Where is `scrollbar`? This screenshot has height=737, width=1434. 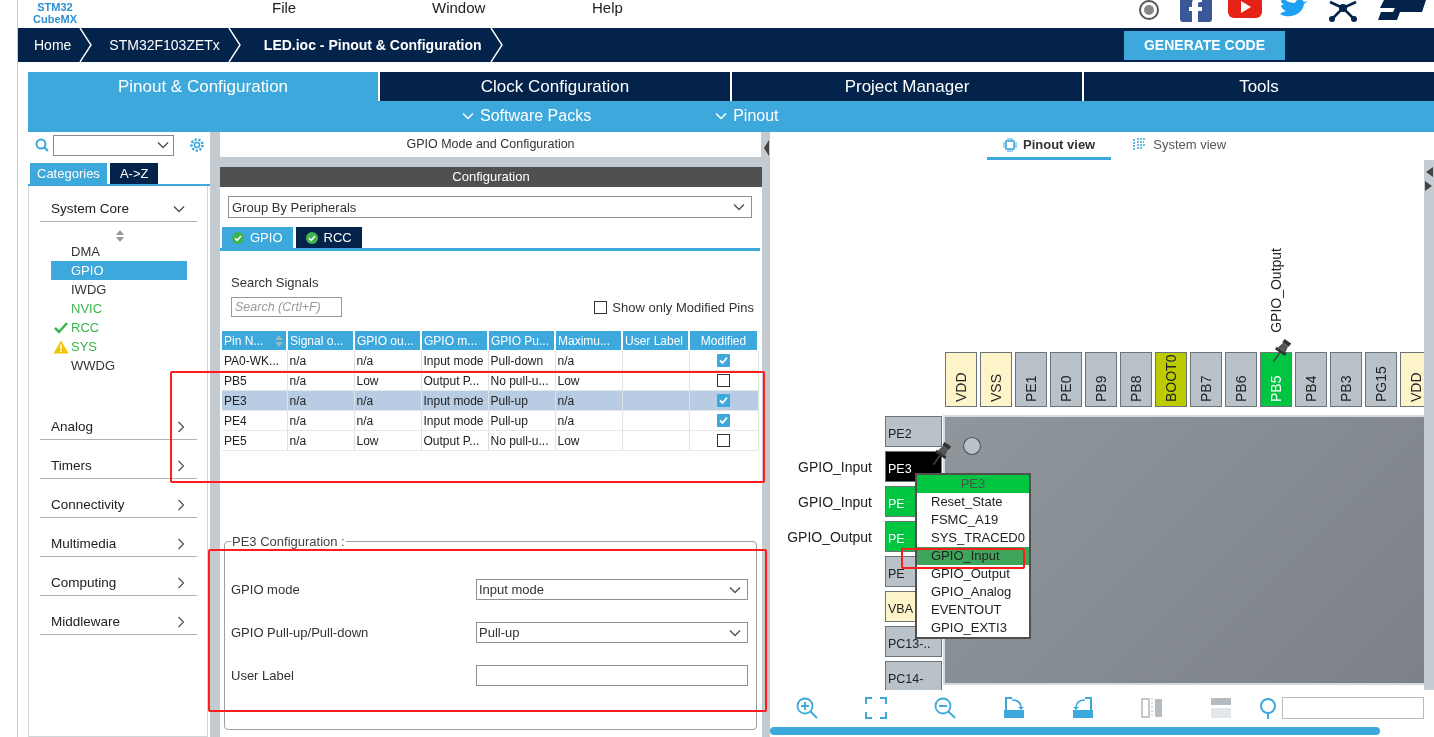 scrollbar is located at coordinates (1075, 731).